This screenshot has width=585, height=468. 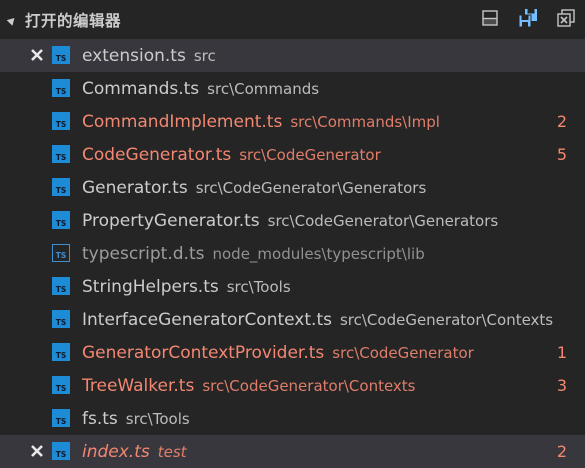 I want to click on editor-file-name: extension.ts, so click(x=134, y=55).